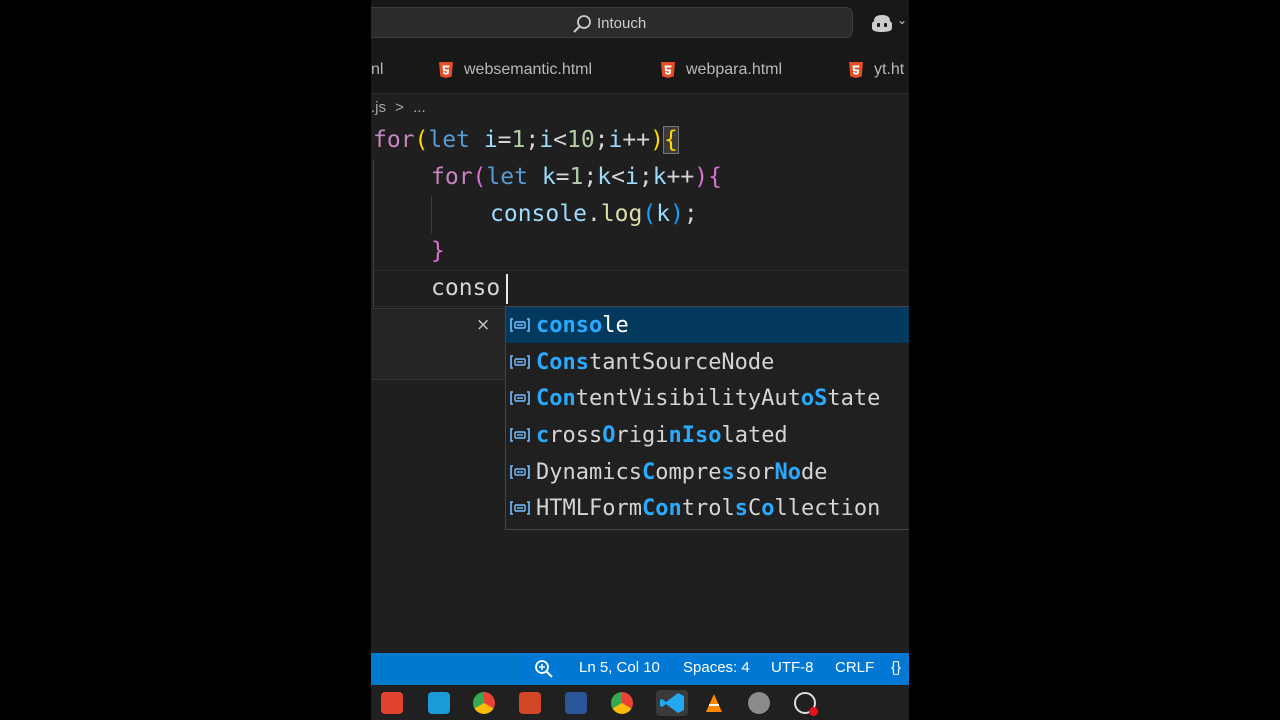  What do you see at coordinates (806, 704) in the screenshot?
I see `obs-icon` at bounding box center [806, 704].